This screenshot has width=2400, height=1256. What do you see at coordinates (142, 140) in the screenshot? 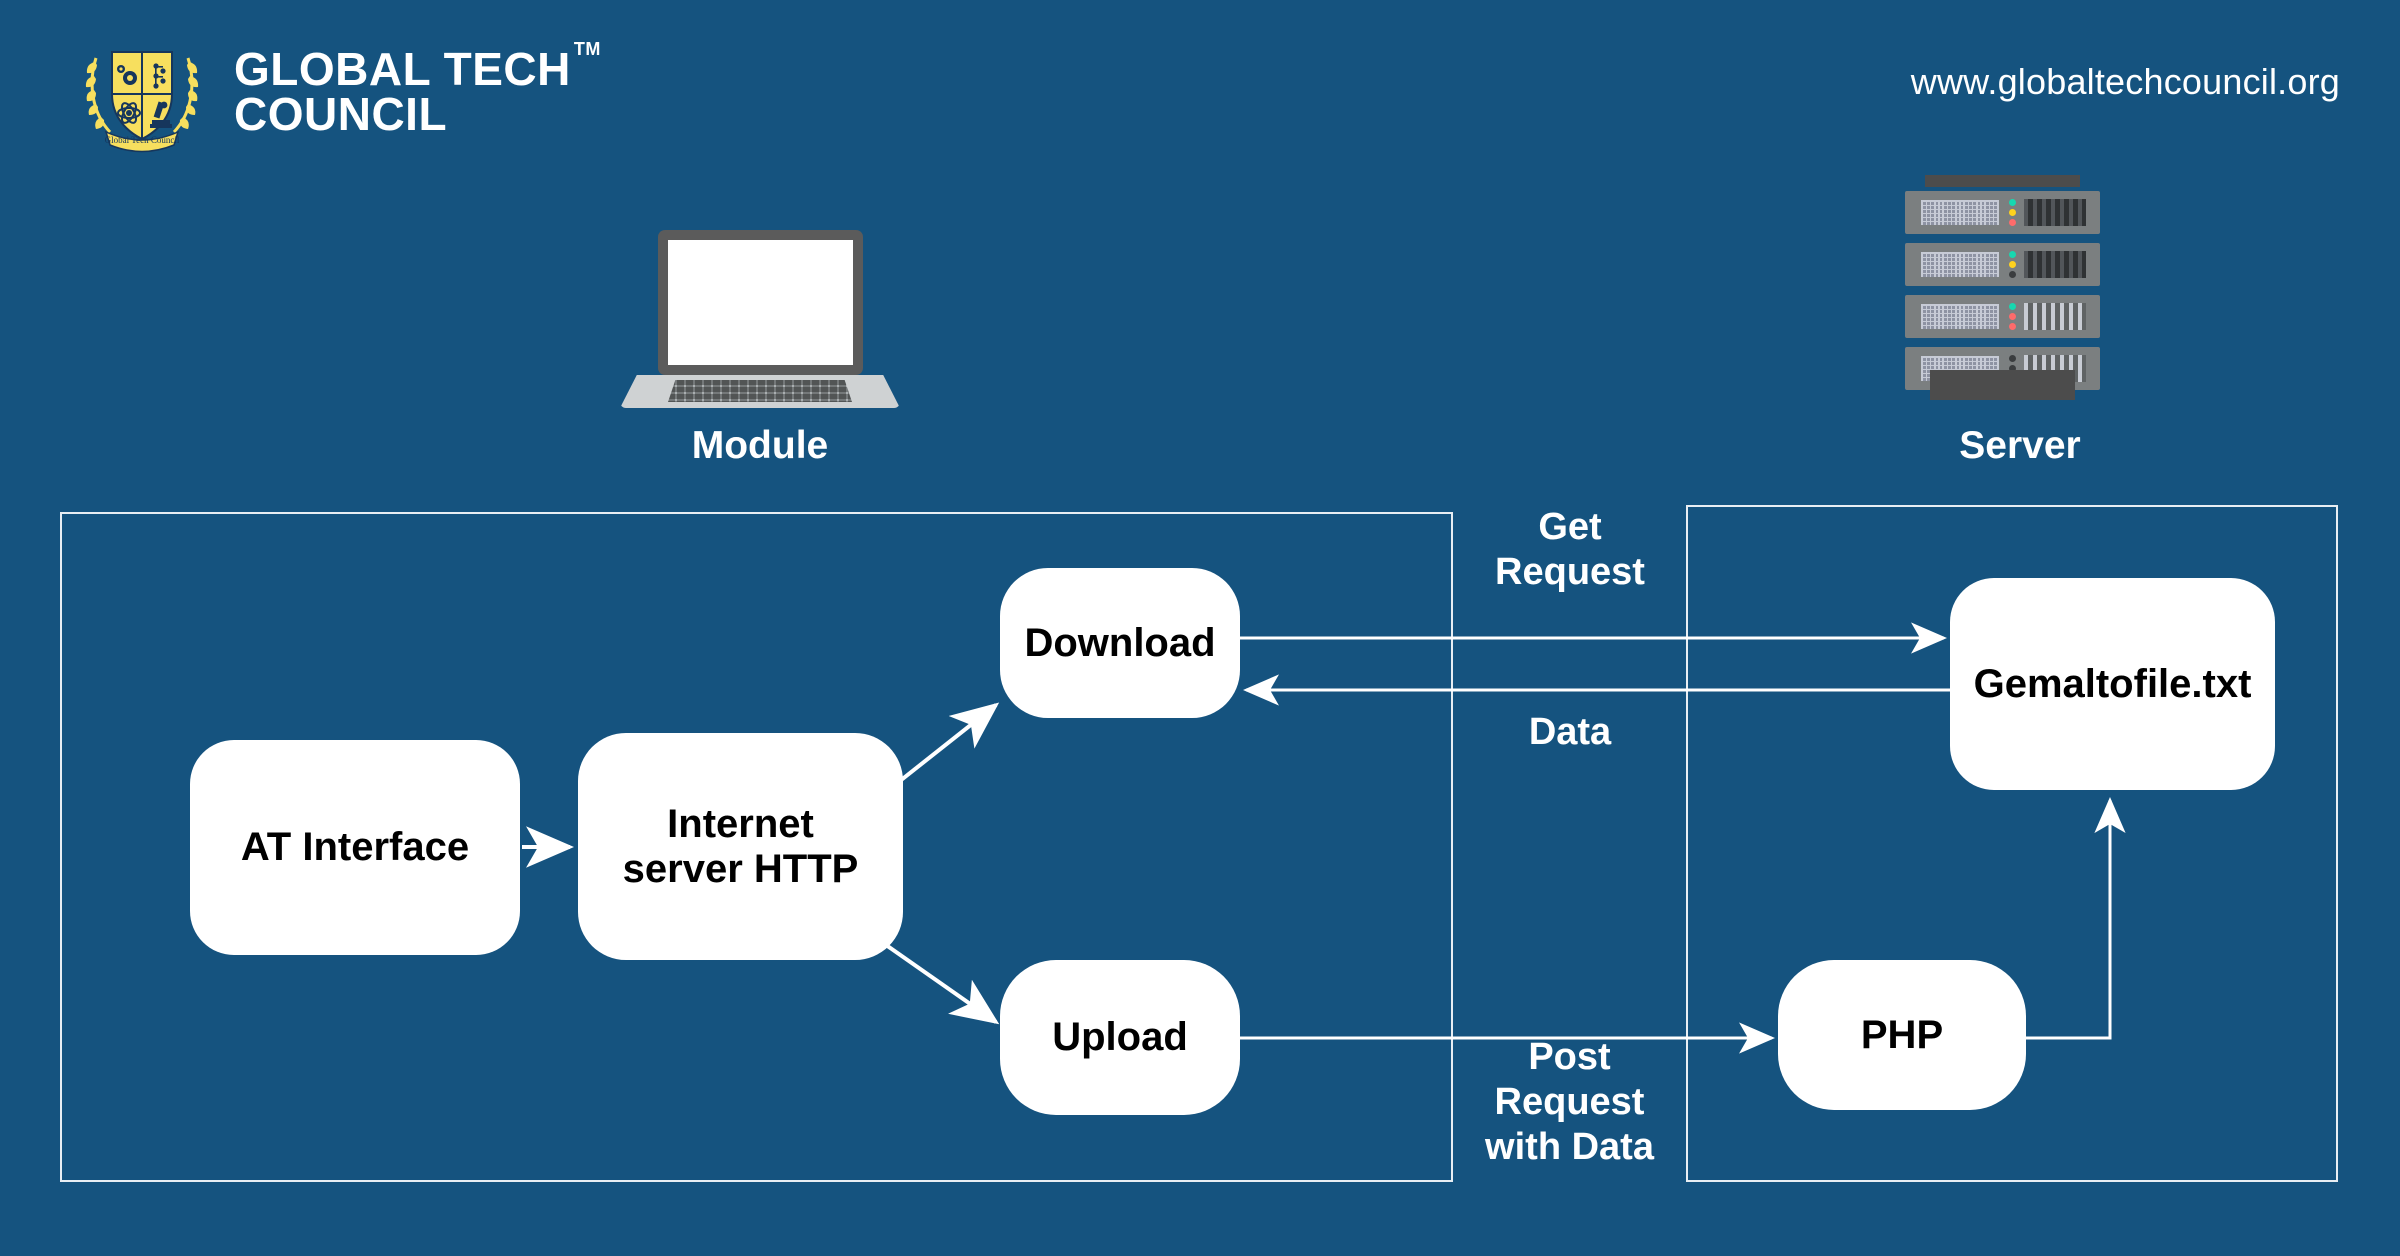
I see `logo-motto-text: Global Tech Council` at bounding box center [142, 140].